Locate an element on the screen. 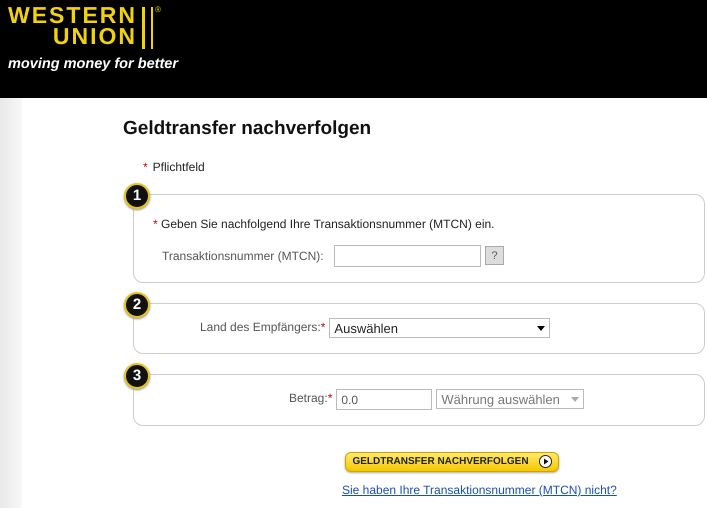  field-label: Betrag: is located at coordinates (308, 399).